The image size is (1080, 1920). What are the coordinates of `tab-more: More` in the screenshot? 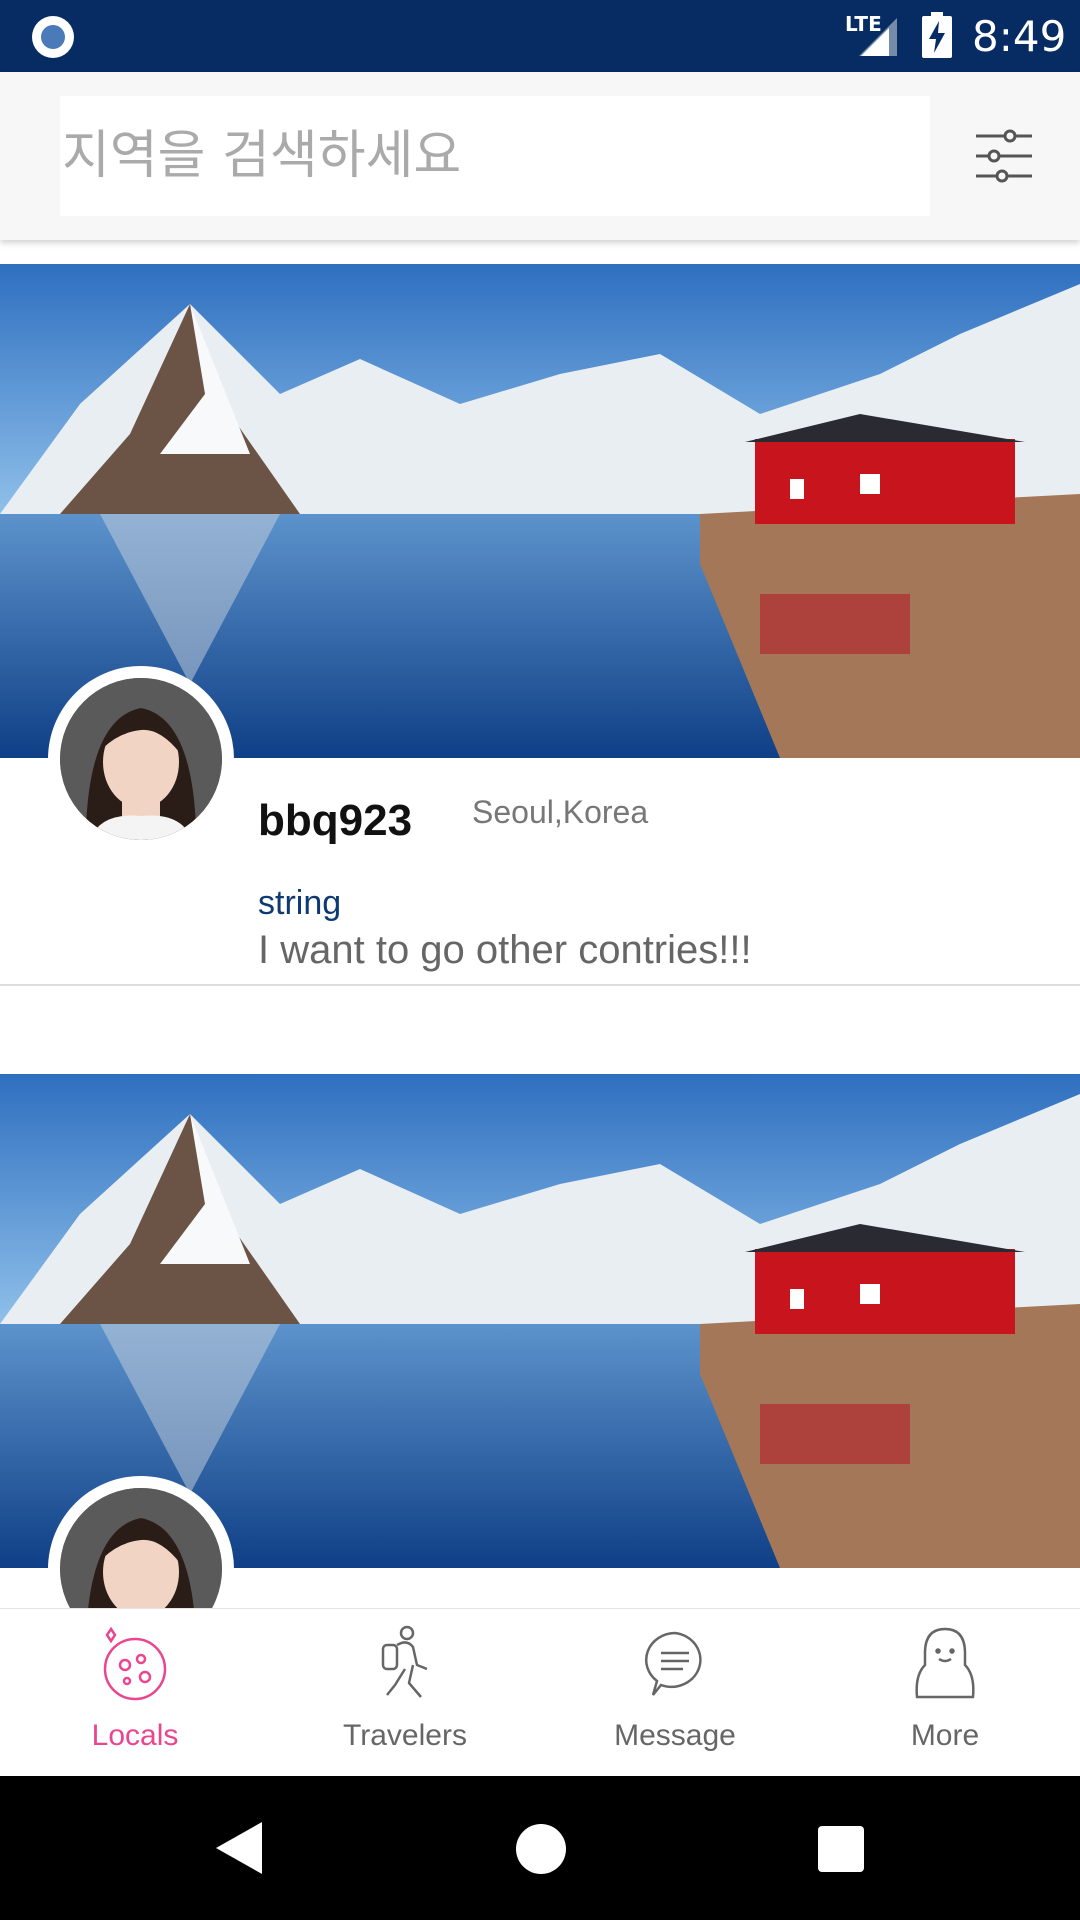 It's located at (945, 1693).